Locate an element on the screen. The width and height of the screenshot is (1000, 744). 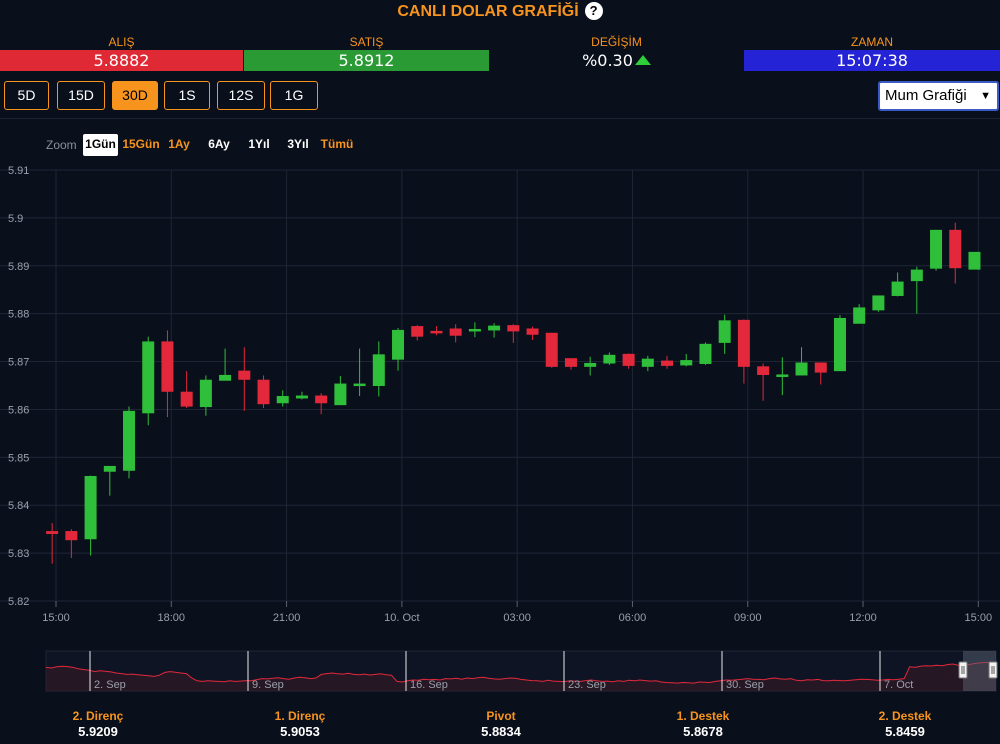
navigator-tick-label: 9. Sep is located at coordinates (268, 685).